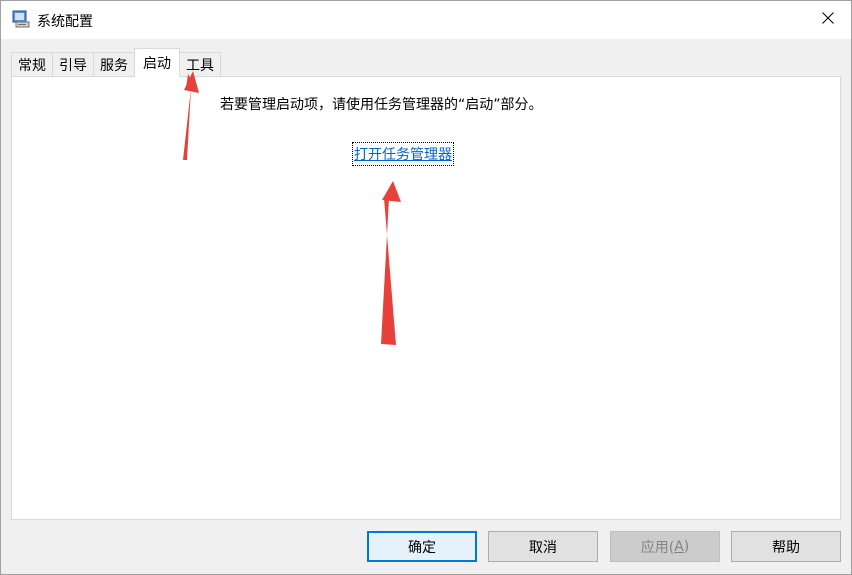  What do you see at coordinates (786, 546) in the screenshot?
I see `help-button: 帮助` at bounding box center [786, 546].